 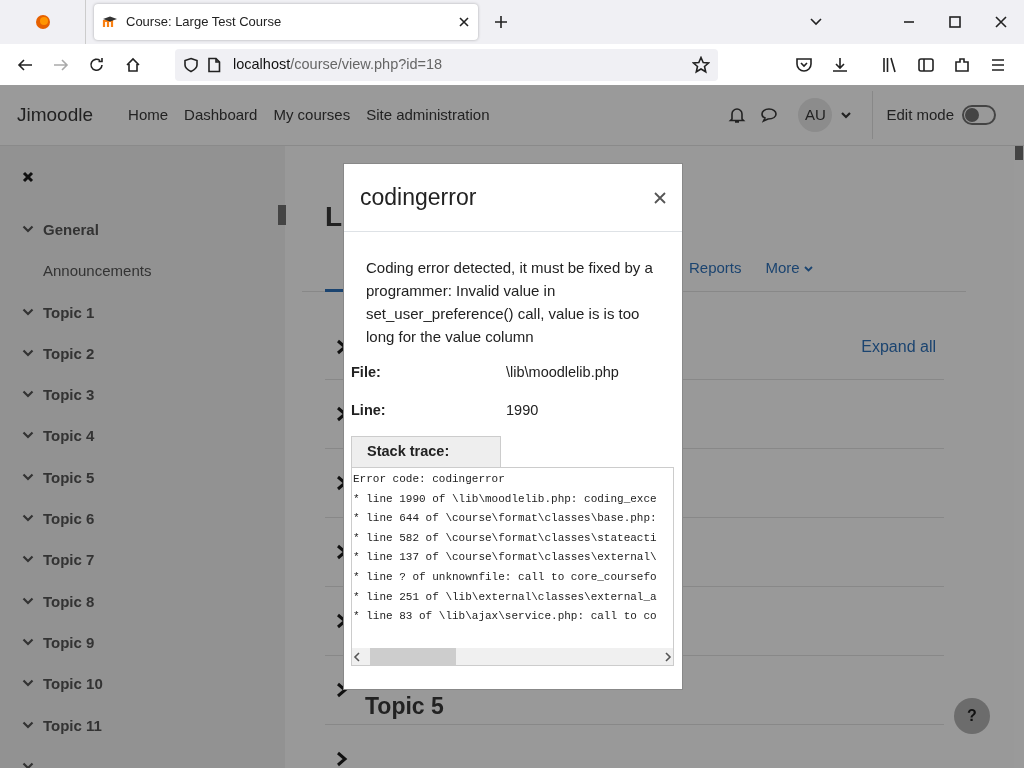 I want to click on section-link: Topic 6, so click(x=69, y=519).